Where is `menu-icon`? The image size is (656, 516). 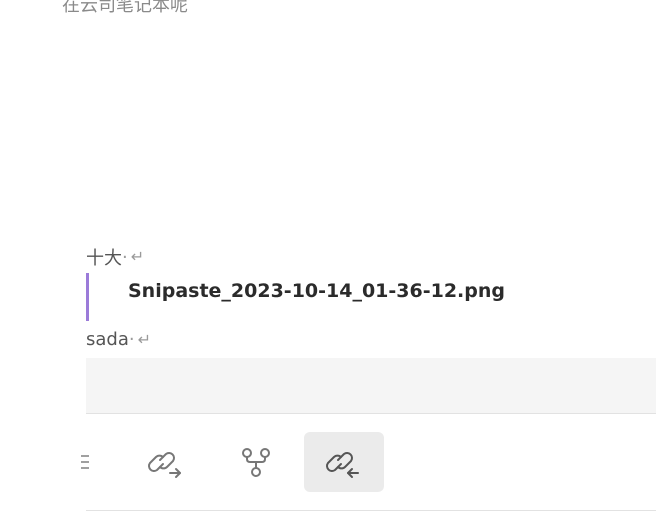
menu-icon is located at coordinates (85, 462).